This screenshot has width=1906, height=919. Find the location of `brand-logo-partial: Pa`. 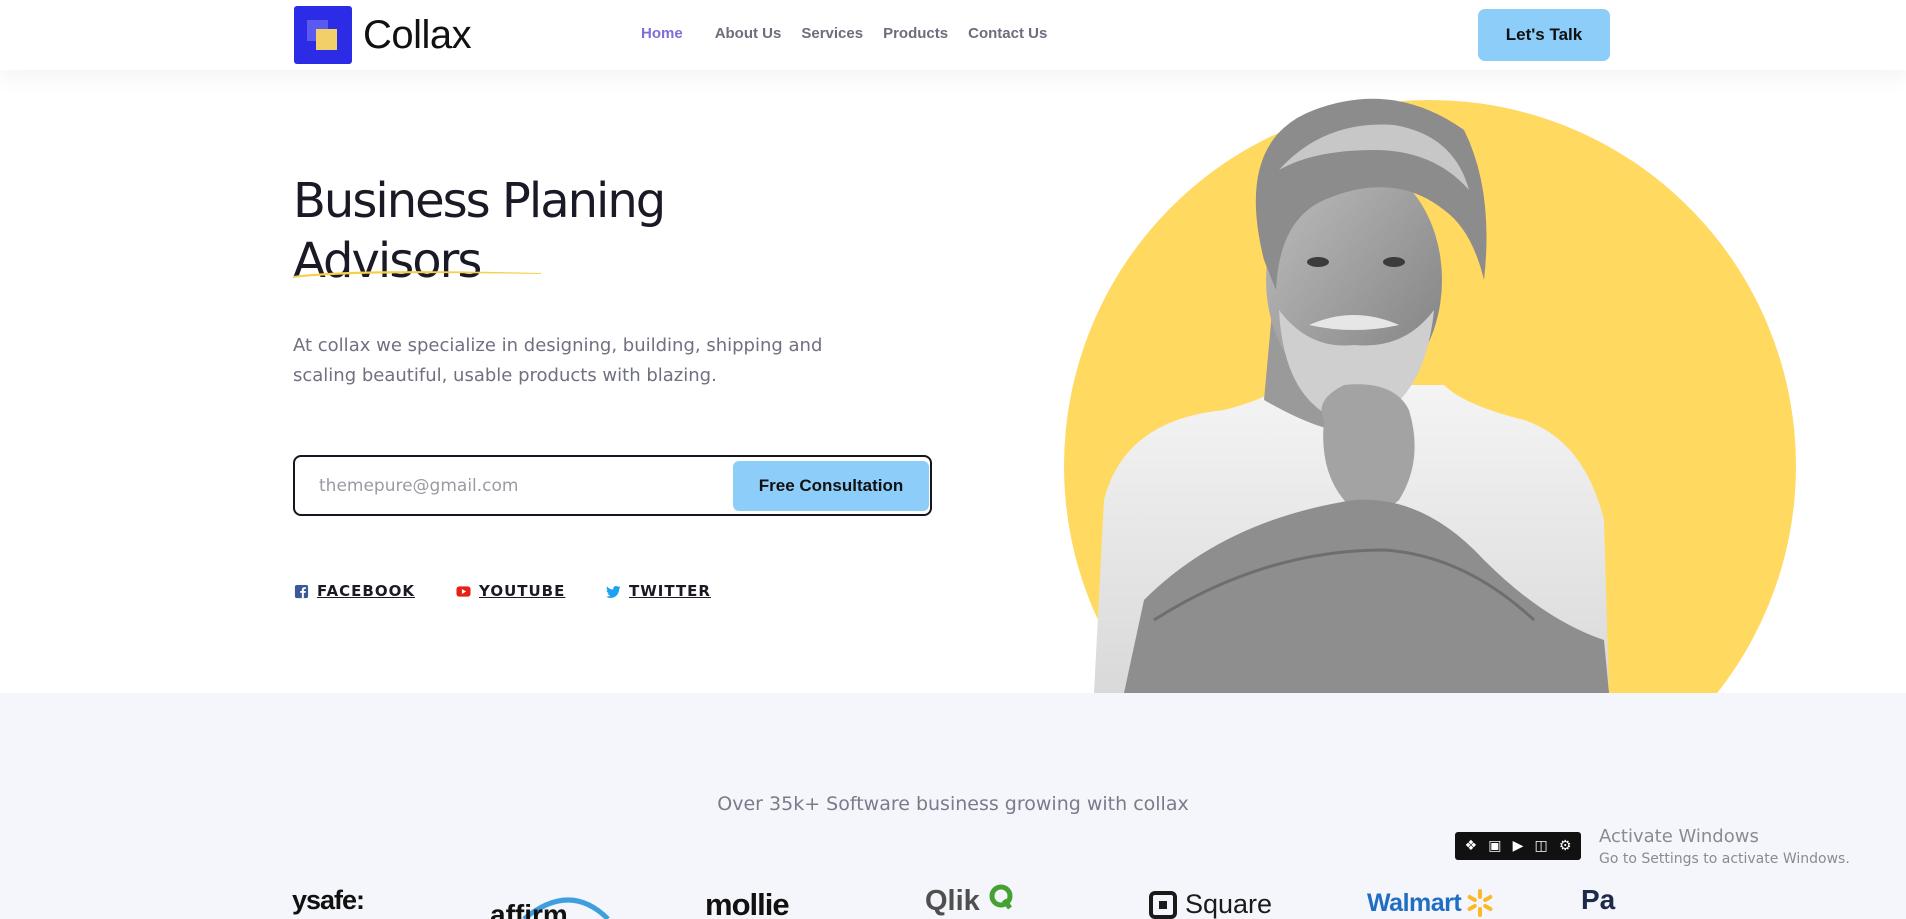

brand-logo-partial: Pa is located at coordinates (1598, 899).